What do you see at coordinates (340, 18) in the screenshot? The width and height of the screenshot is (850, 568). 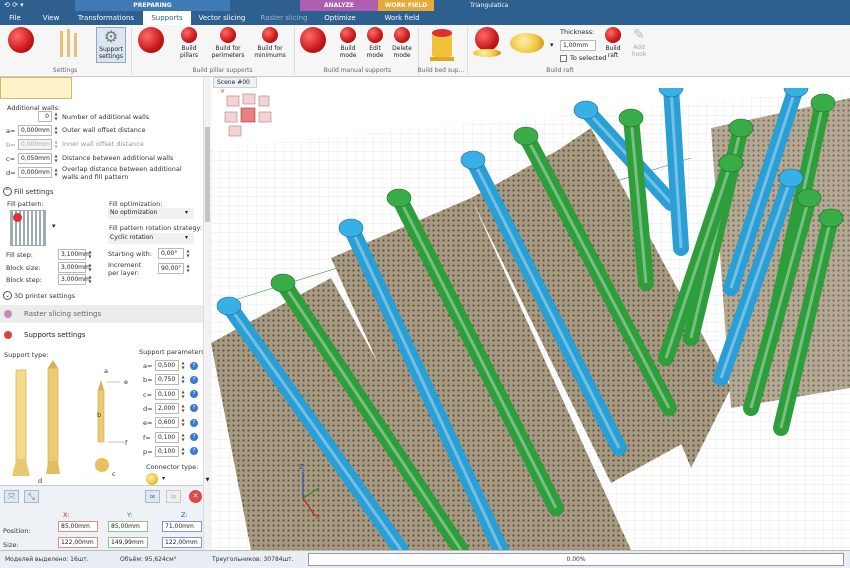 I see `menu-optimize: Optimize` at bounding box center [340, 18].